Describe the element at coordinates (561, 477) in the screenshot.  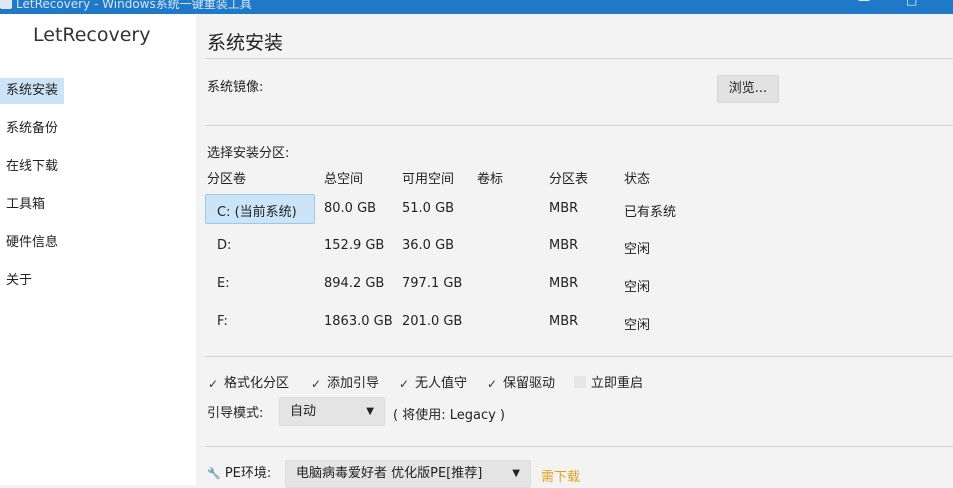
I see `download-required-hint: 需下载` at that location.